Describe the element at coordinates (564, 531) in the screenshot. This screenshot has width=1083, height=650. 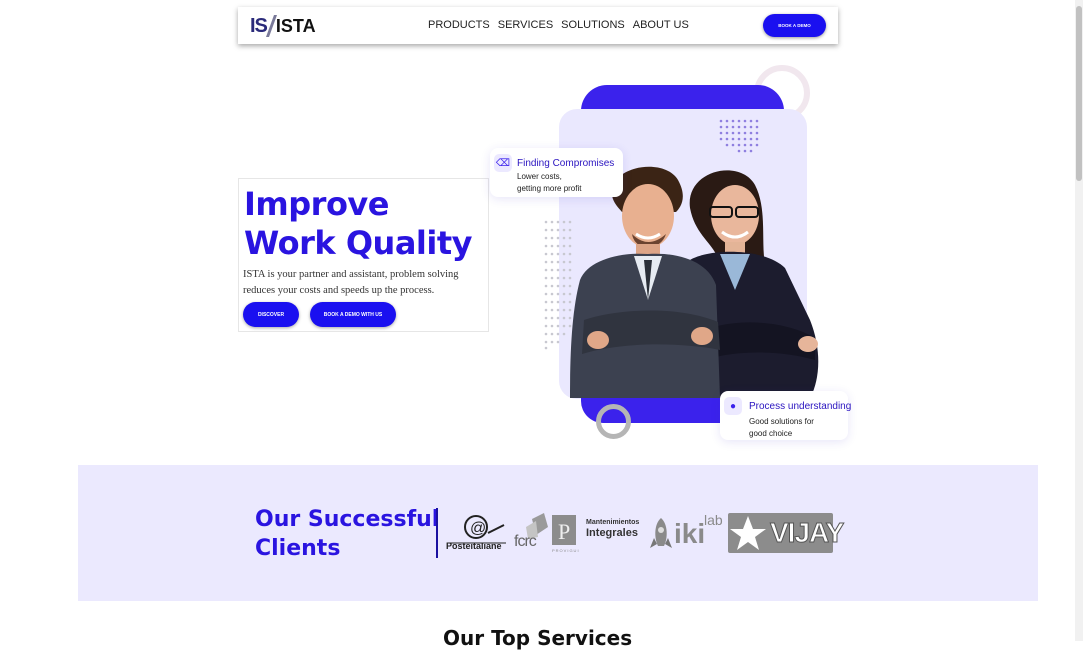
I see `svg-text: P` at that location.